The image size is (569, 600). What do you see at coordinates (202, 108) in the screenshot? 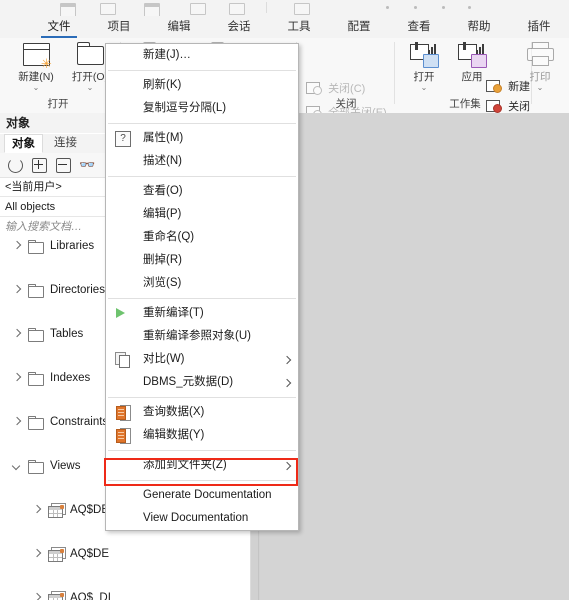
I see `menu-copy-comma-separated: 复制逗号分隔(L)` at bounding box center [202, 108].